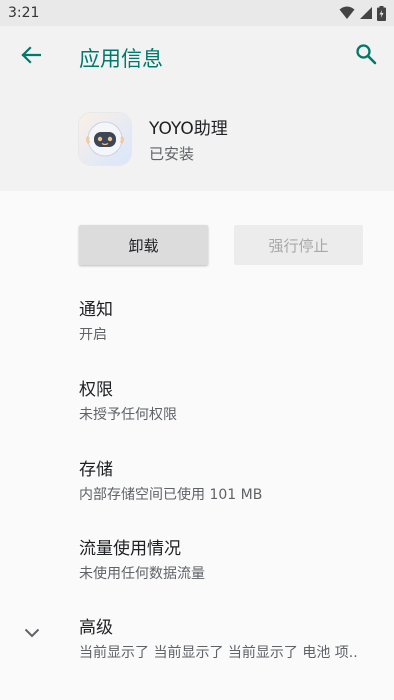  I want to click on item-subtitle: 当前显示了 当前显示了 当前显示了 电池 项.., so click(218, 653).